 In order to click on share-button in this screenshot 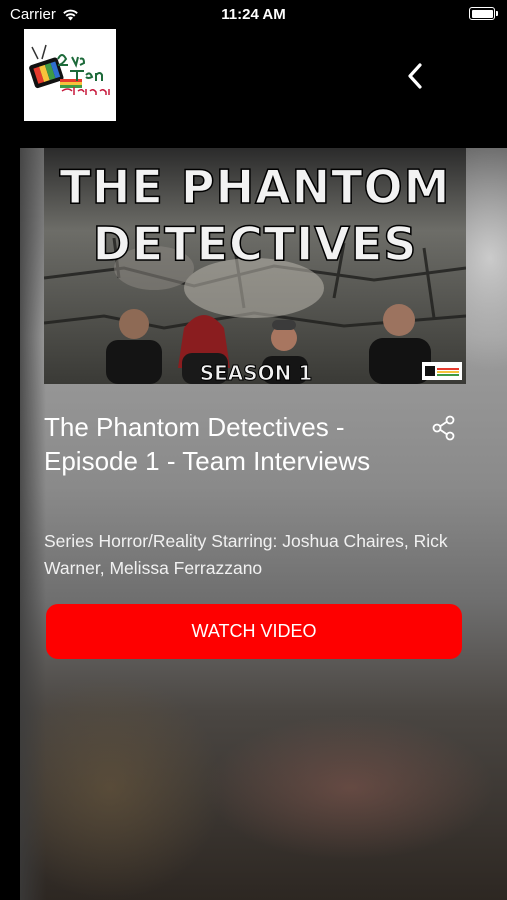, I will do `click(444, 428)`.